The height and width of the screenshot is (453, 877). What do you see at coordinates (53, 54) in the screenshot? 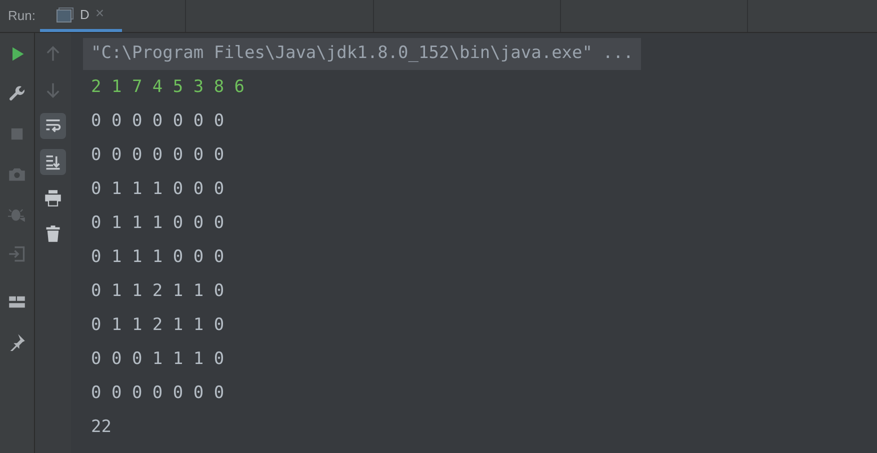
I see `up-arrow-icon` at bounding box center [53, 54].